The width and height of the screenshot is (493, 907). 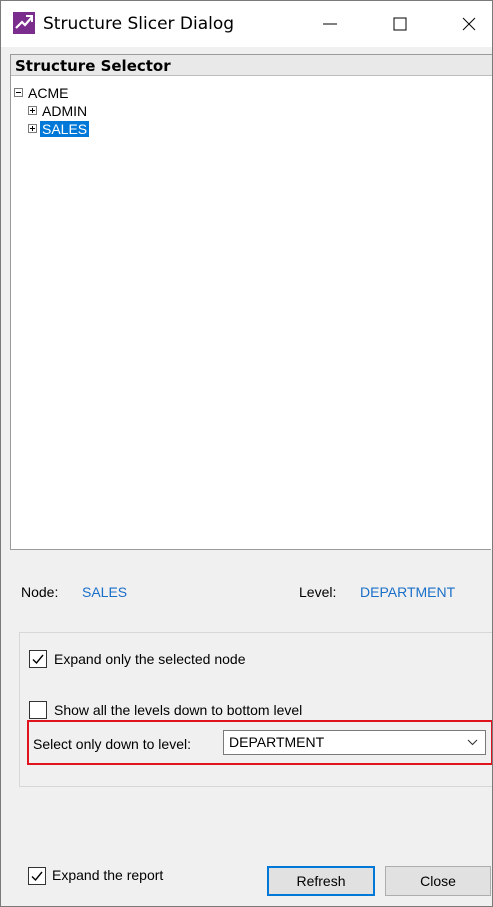 What do you see at coordinates (318, 592) in the screenshot?
I see `level-label: Level:` at bounding box center [318, 592].